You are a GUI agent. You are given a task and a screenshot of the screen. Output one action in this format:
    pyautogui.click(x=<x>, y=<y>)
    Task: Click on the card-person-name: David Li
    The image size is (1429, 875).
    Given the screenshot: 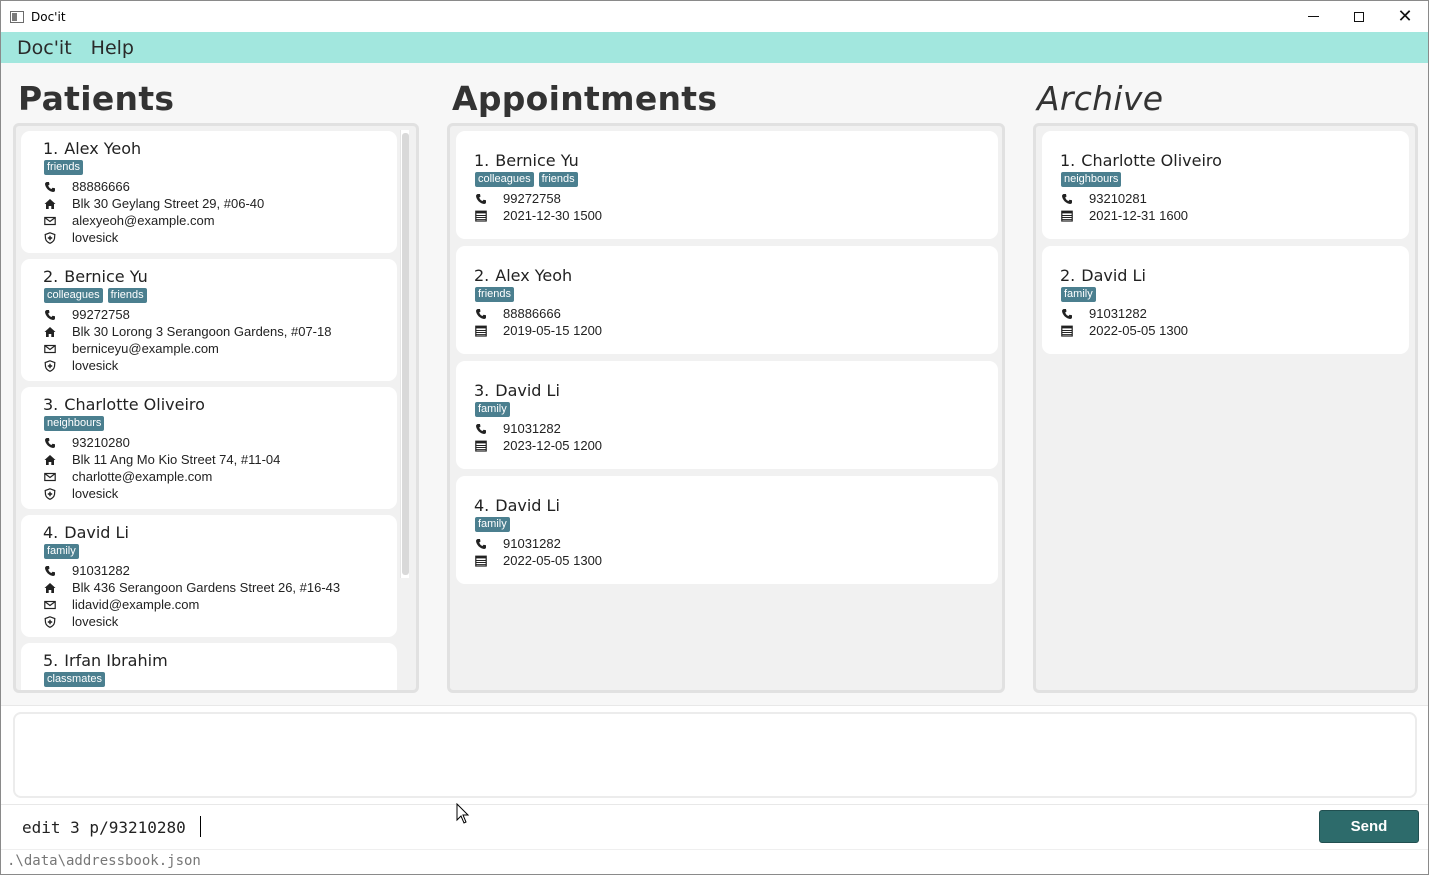 What is the action you would take?
    pyautogui.click(x=527, y=505)
    